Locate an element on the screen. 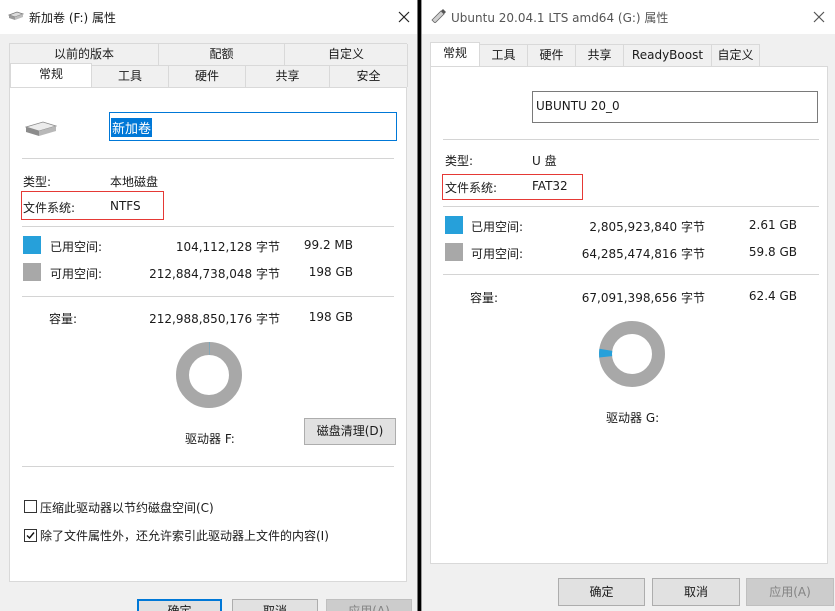 The height and width of the screenshot is (611, 835). index-checkbox is located at coordinates (30, 535).